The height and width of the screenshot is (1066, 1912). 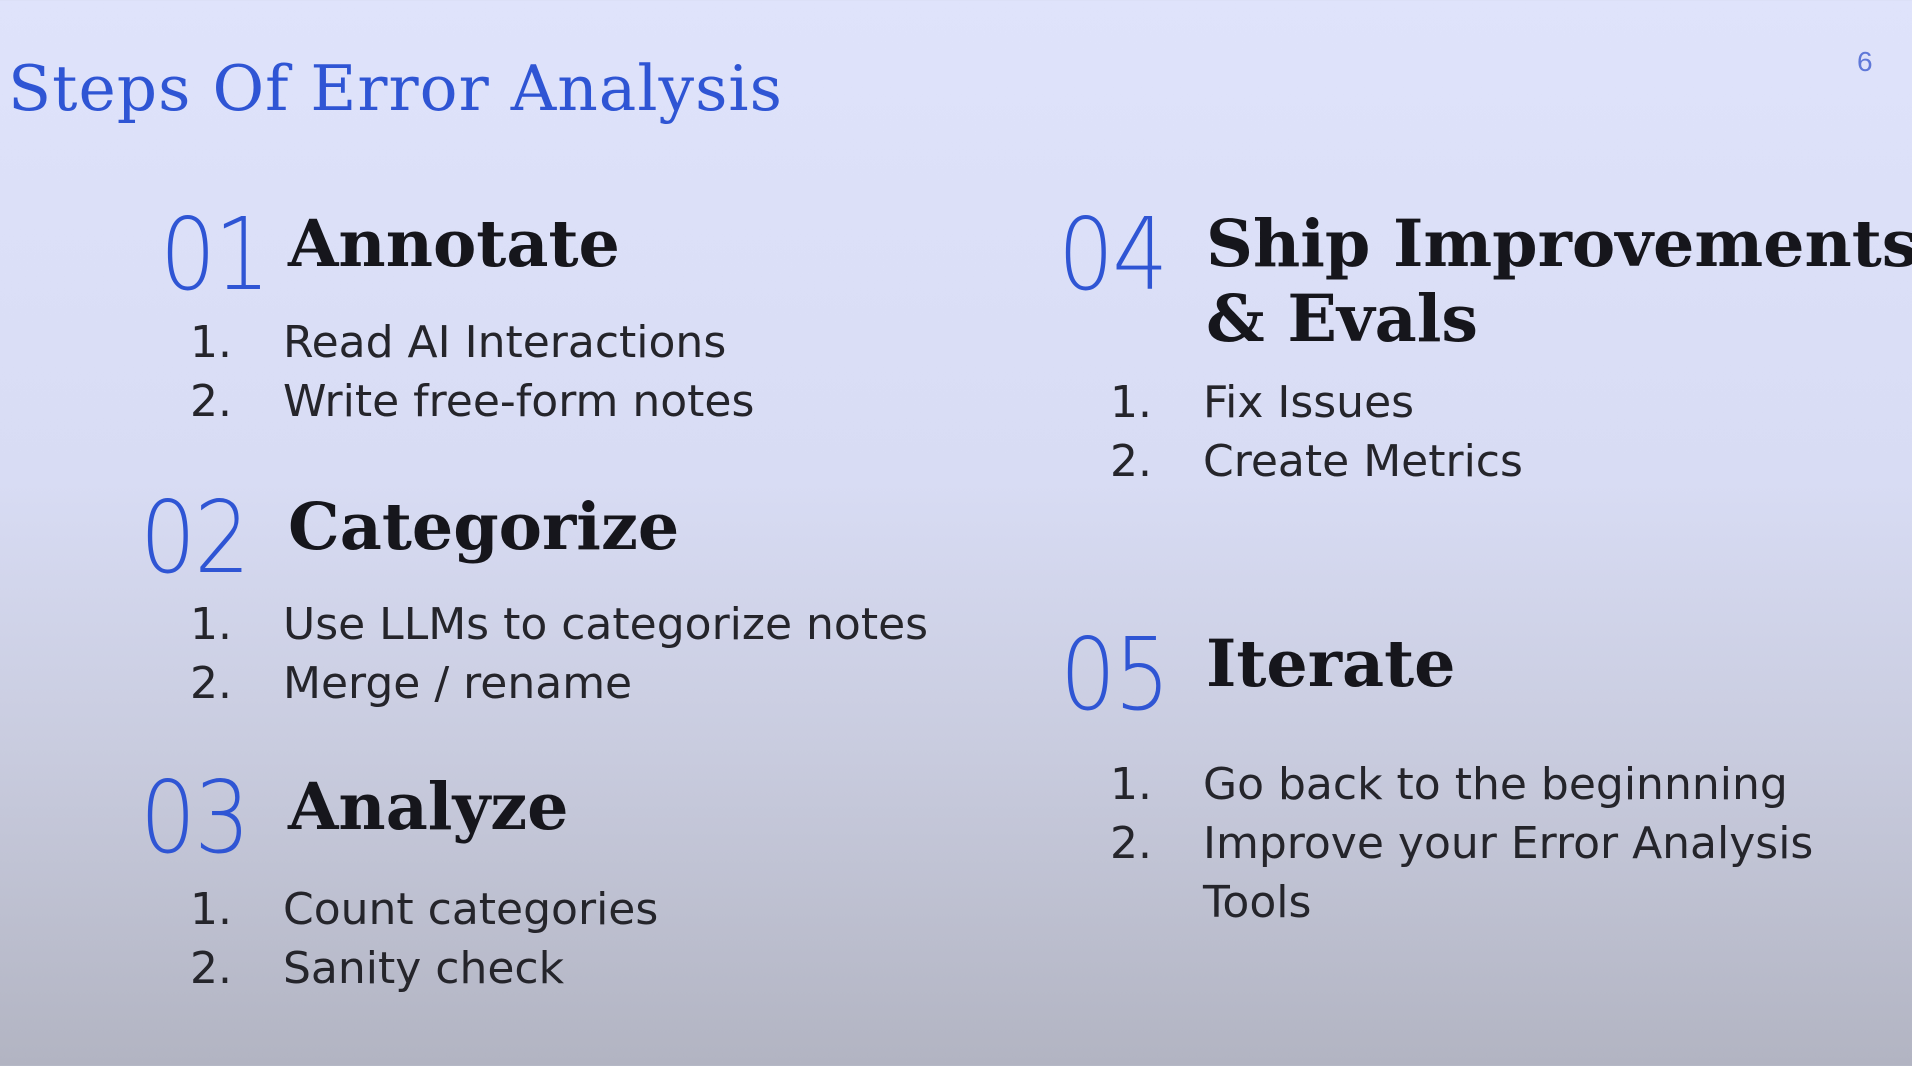 I want to click on step-list: 1. Fix Issues 2. Create Metrics, so click(x=1316, y=432).